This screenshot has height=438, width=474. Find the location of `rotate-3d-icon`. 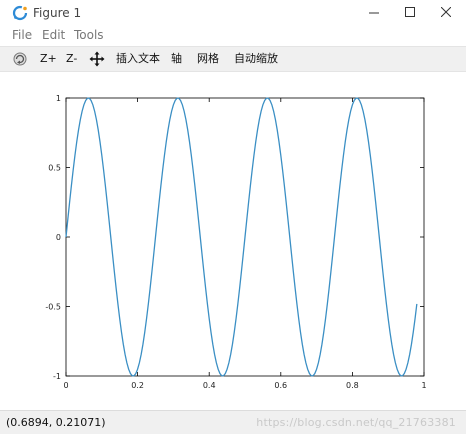

rotate-3d-icon is located at coordinates (20, 59).